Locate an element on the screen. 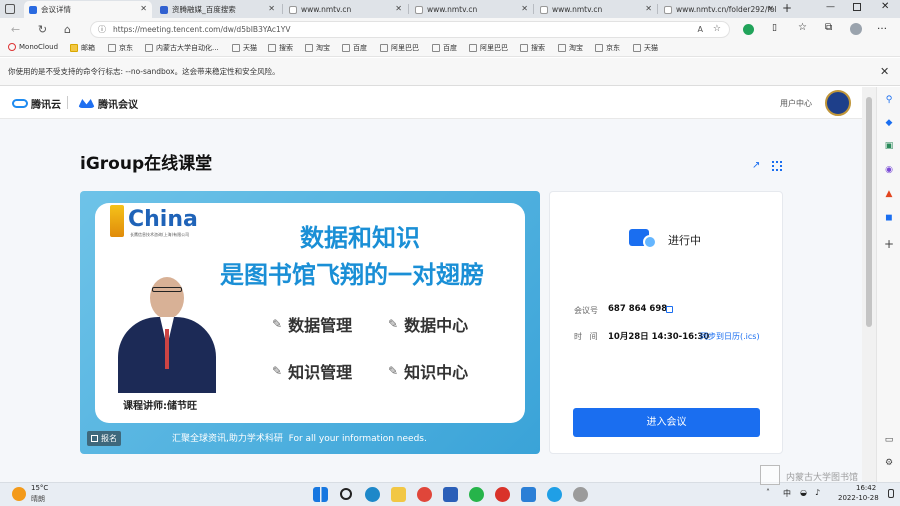  register-badge: 报名 is located at coordinates (104, 438).